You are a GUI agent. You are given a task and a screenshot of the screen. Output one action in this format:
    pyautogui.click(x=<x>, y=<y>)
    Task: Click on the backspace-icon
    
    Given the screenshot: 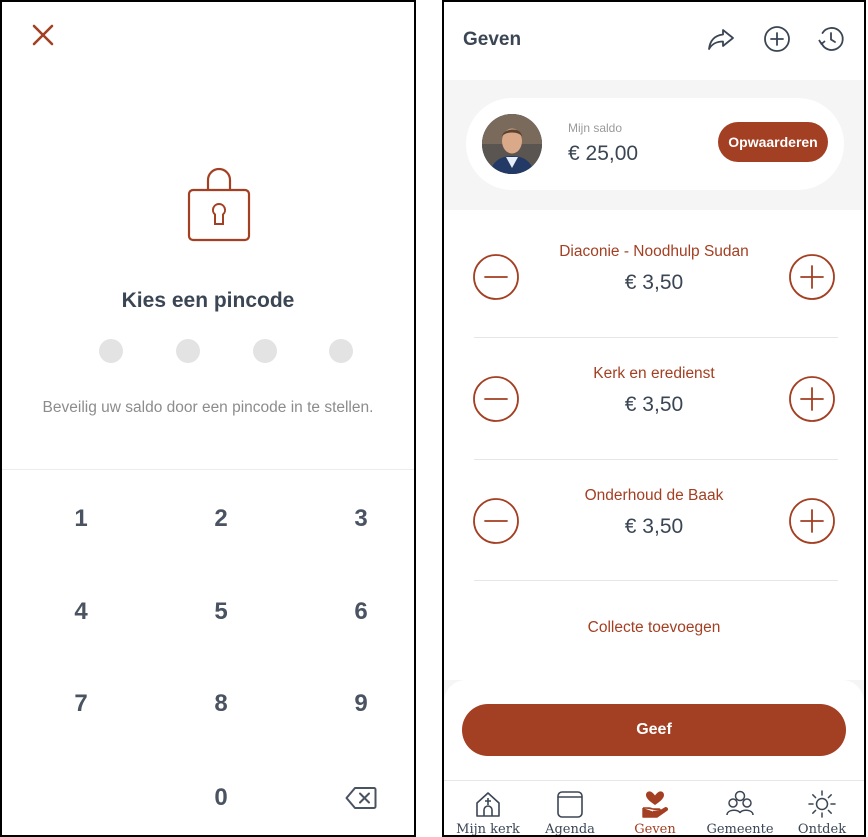 What is the action you would take?
    pyautogui.click(x=361, y=798)
    